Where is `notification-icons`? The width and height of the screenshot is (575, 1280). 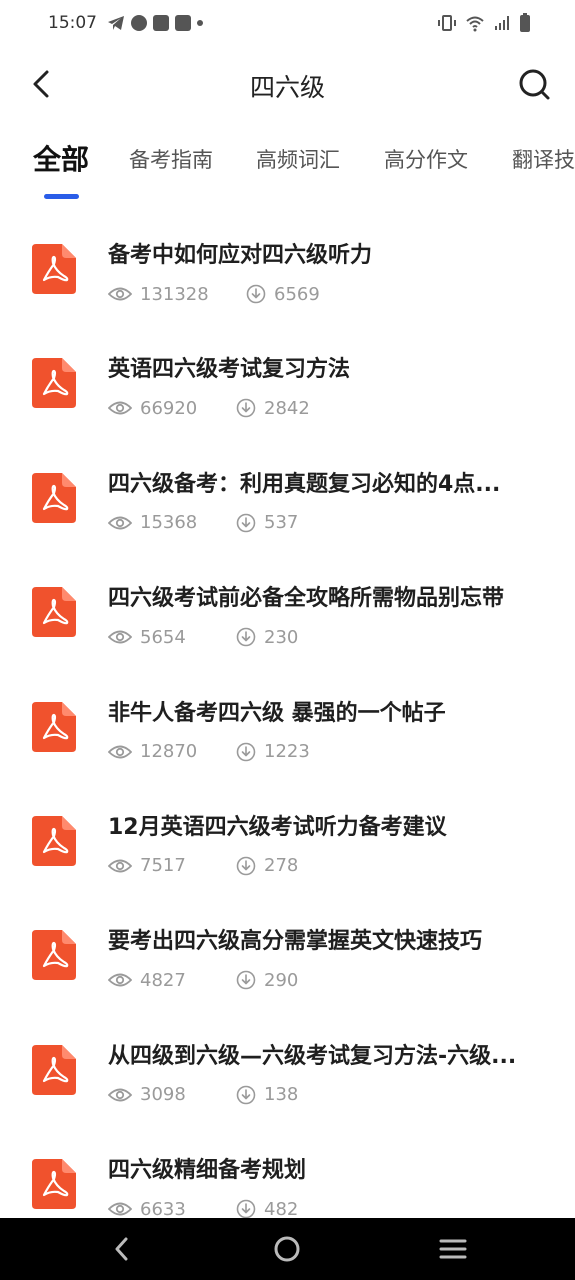
notification-icons is located at coordinates (155, 23).